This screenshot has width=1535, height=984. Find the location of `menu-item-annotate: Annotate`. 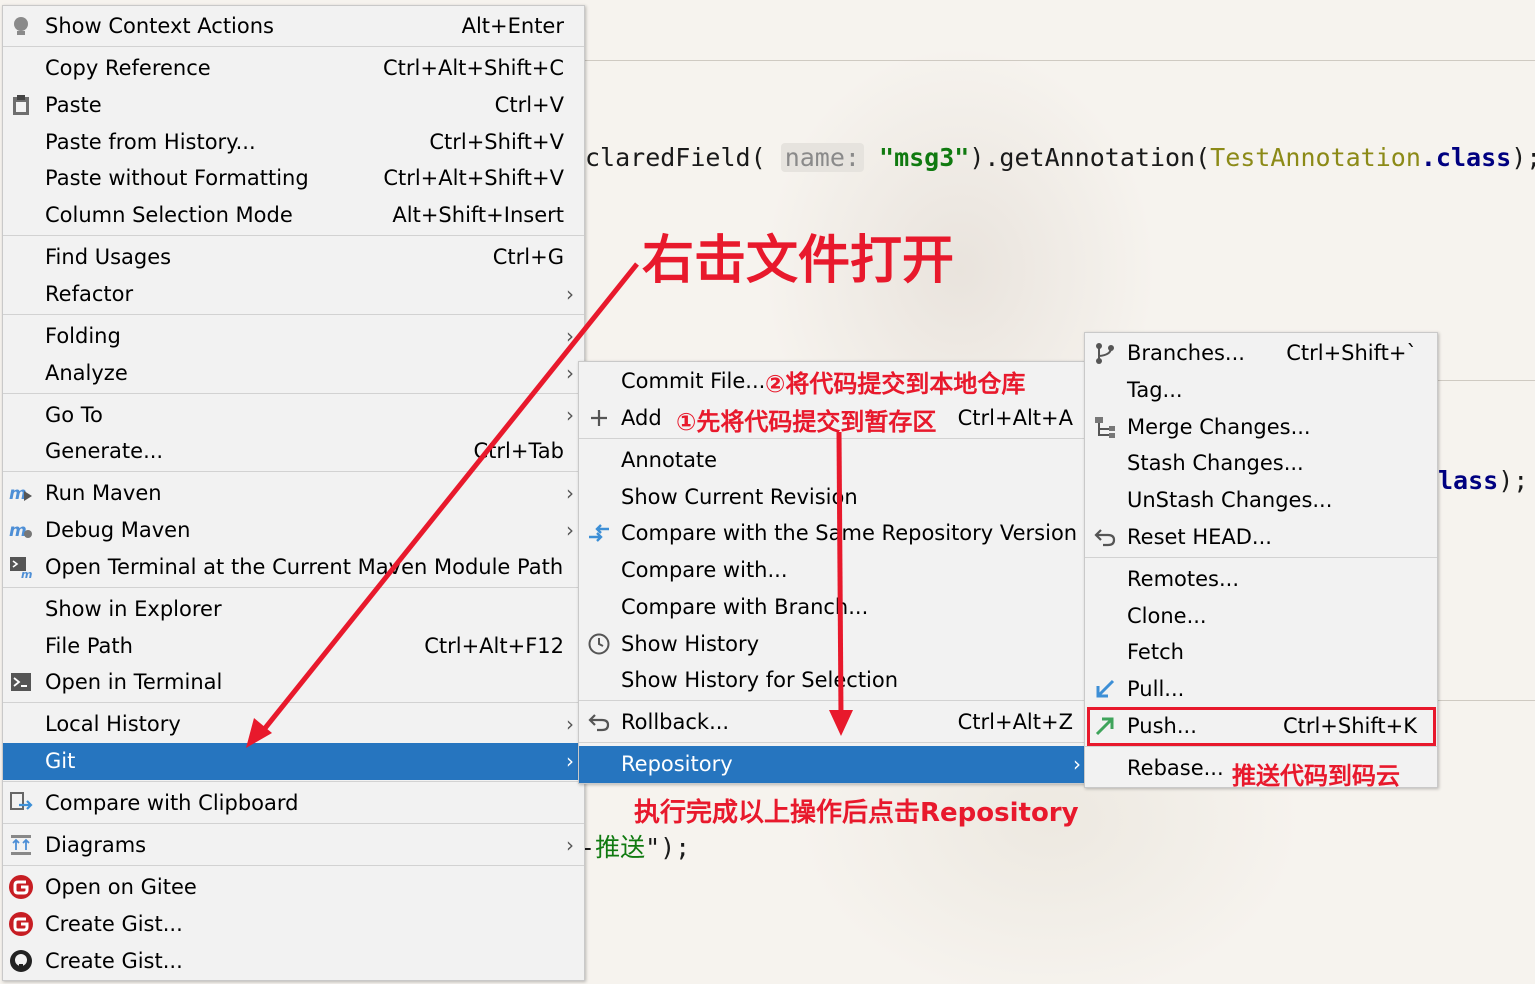

menu-item-annotate: Annotate is located at coordinates (832, 460).